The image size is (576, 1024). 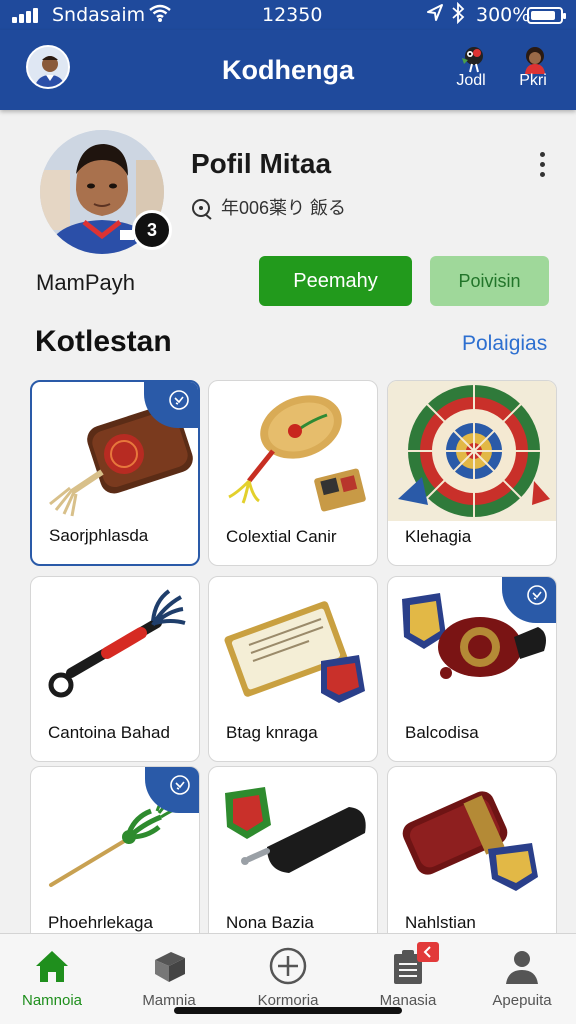 What do you see at coordinates (472, 451) in the screenshot?
I see `prize-wheel-icon` at bounding box center [472, 451].